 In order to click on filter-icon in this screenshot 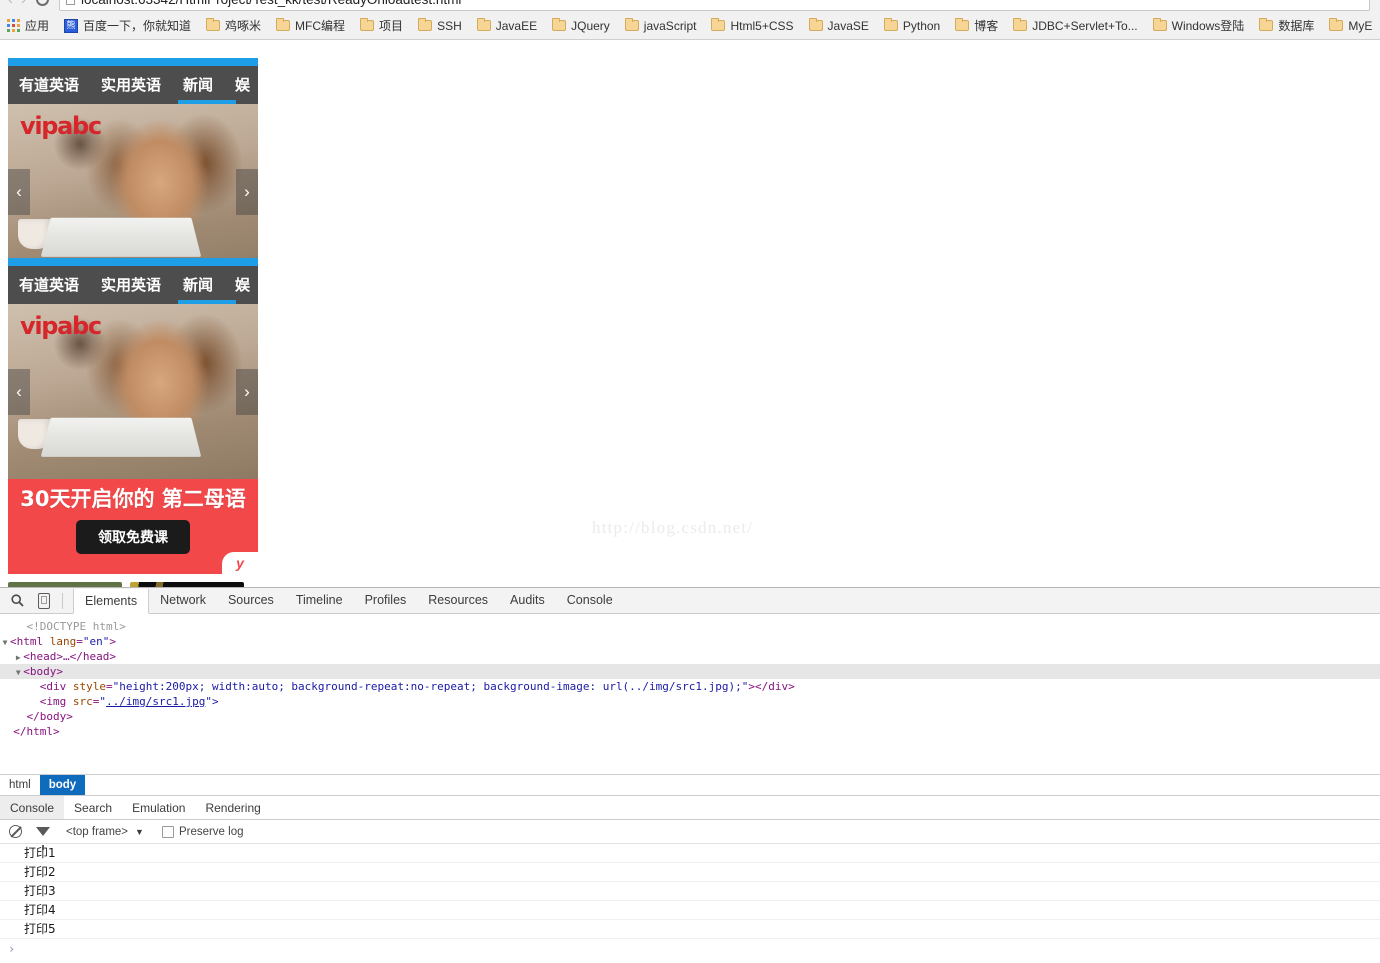, I will do `click(43, 838)`.